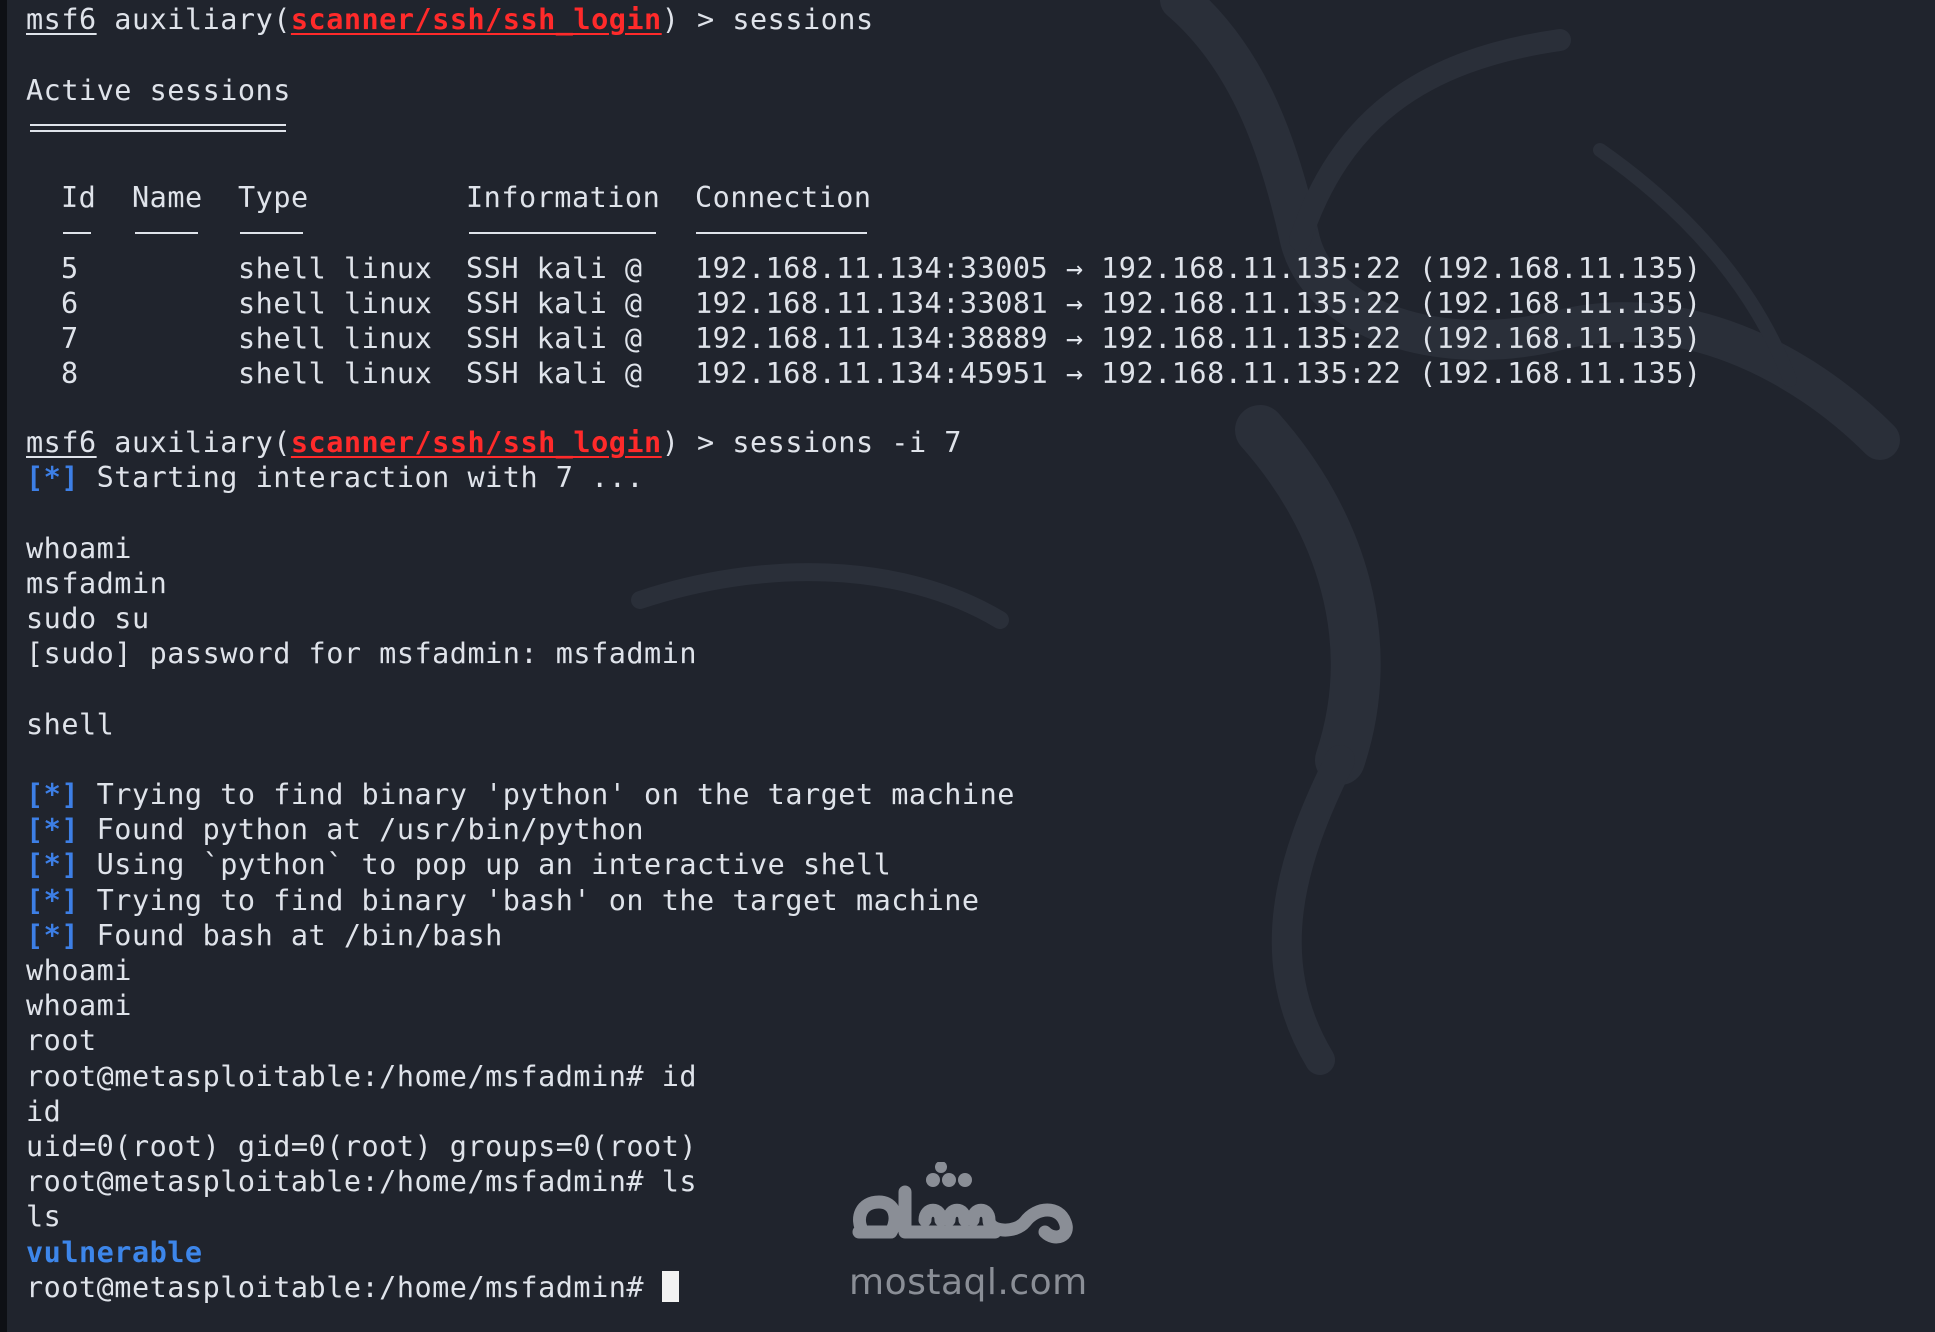 This screenshot has height=1332, width=1935. Describe the element at coordinates (781, 233) in the screenshot. I see `header-connection-rule` at that location.